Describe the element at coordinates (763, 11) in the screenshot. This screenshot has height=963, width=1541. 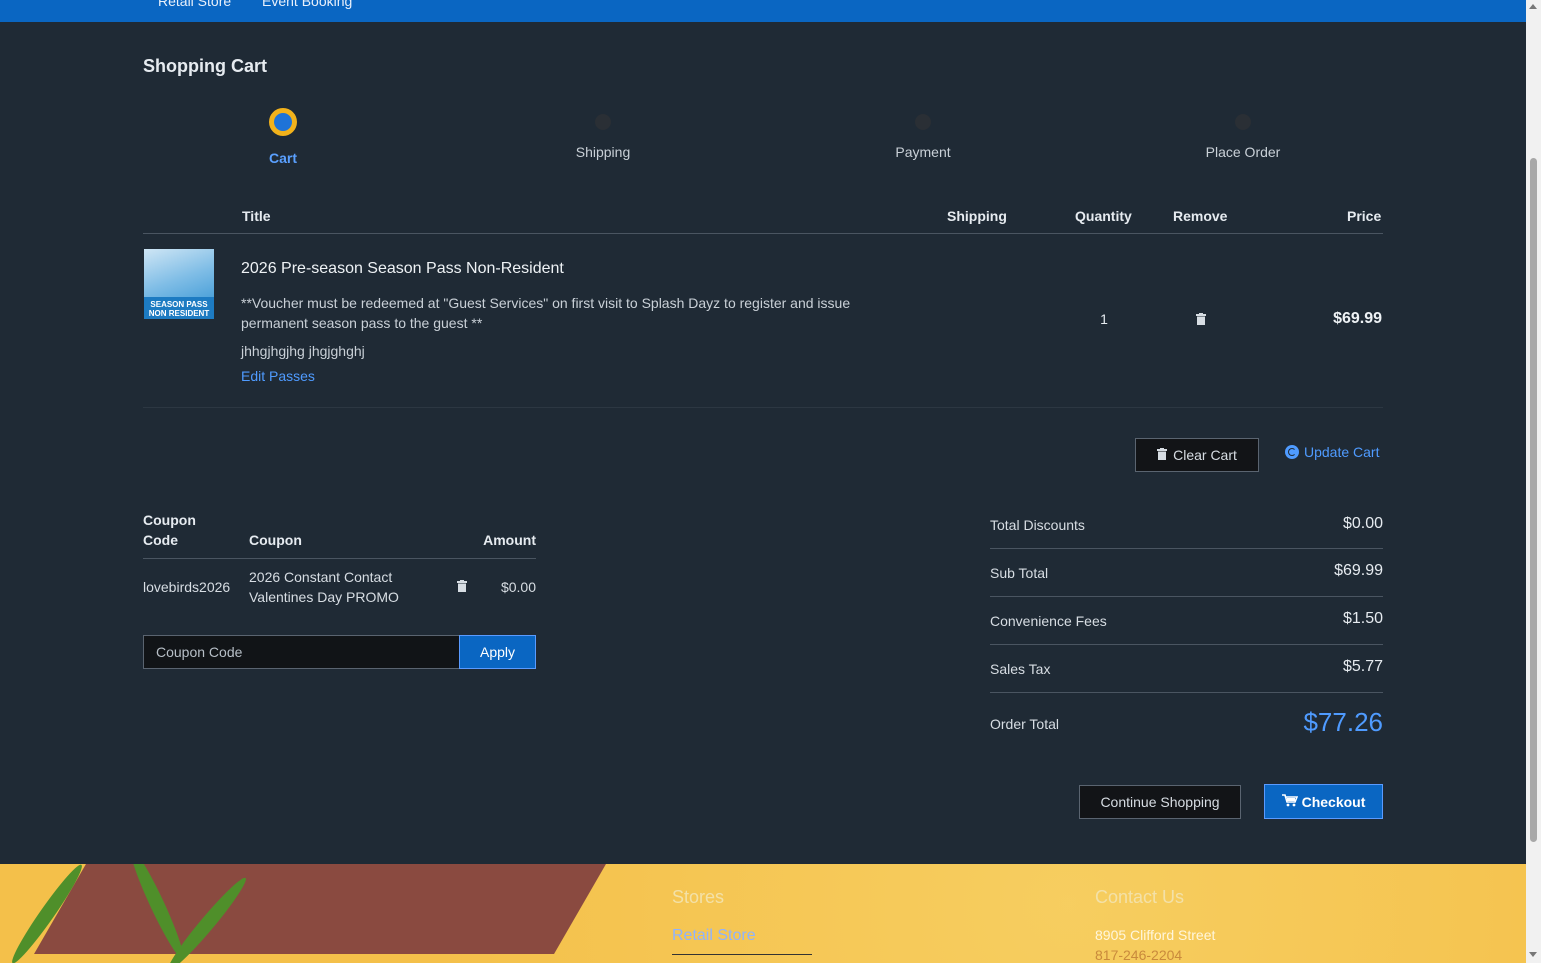
I see `top-nav: Retail Store Event Booking` at that location.